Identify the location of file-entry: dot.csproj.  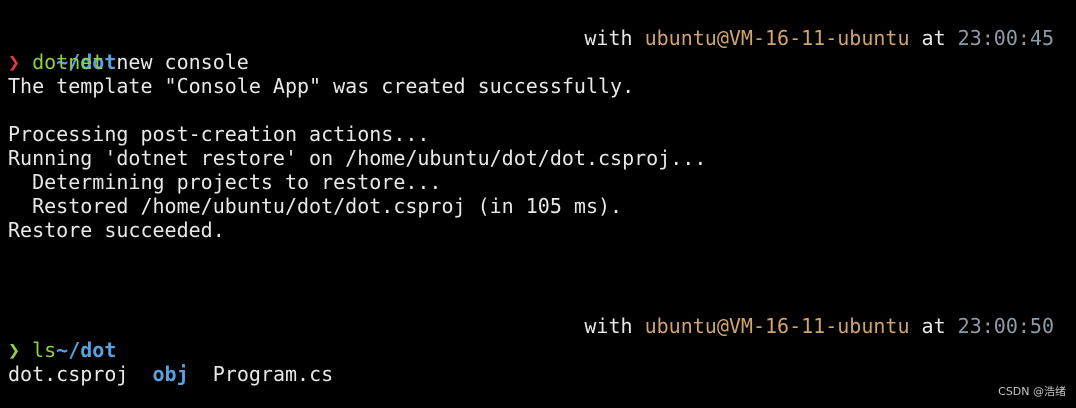
(68, 374).